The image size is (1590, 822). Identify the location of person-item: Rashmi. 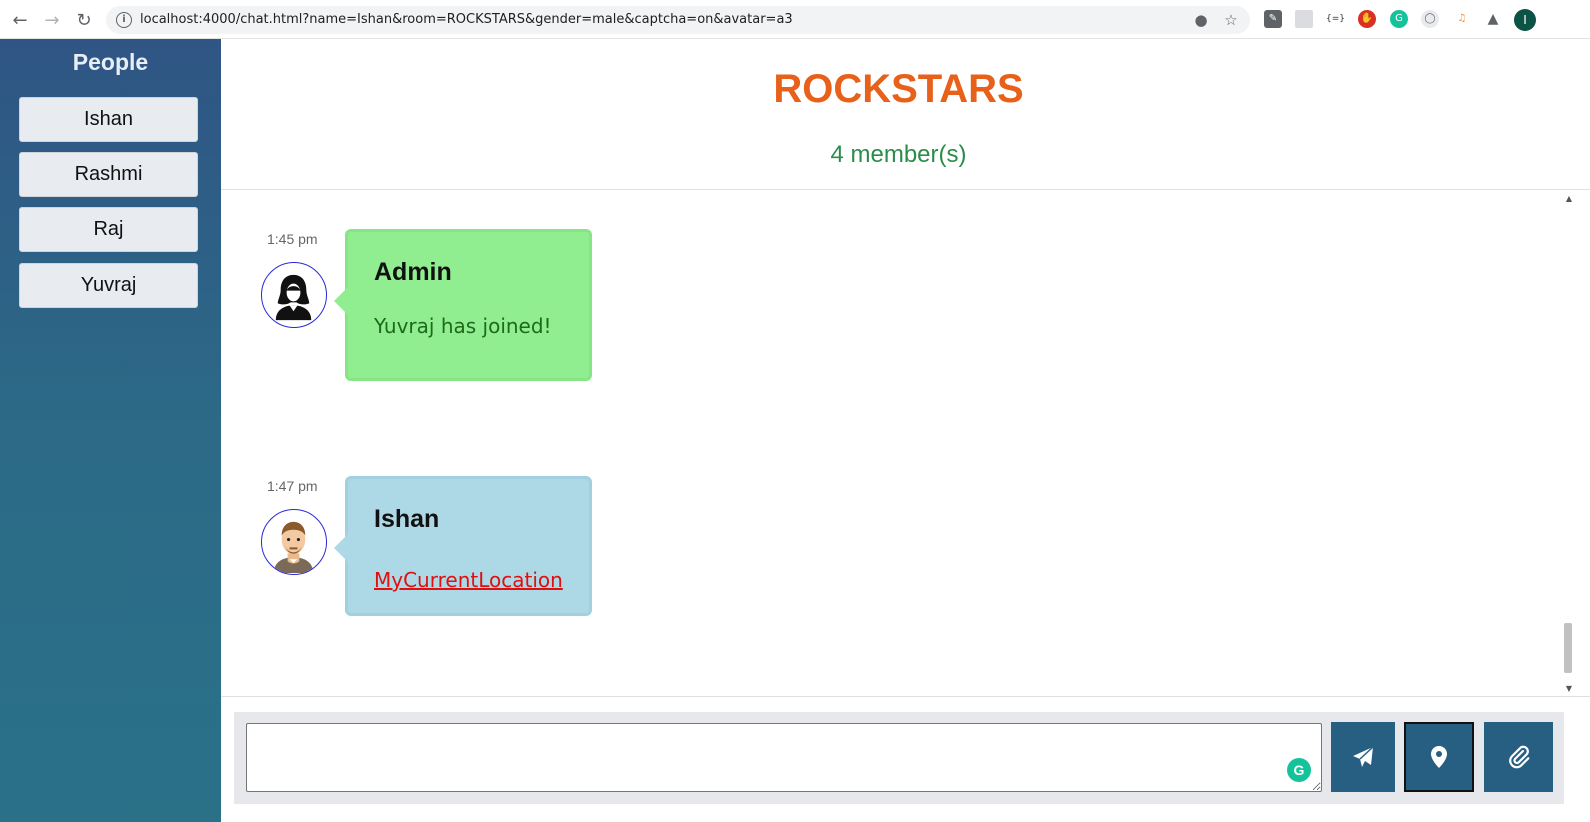
(108, 174).